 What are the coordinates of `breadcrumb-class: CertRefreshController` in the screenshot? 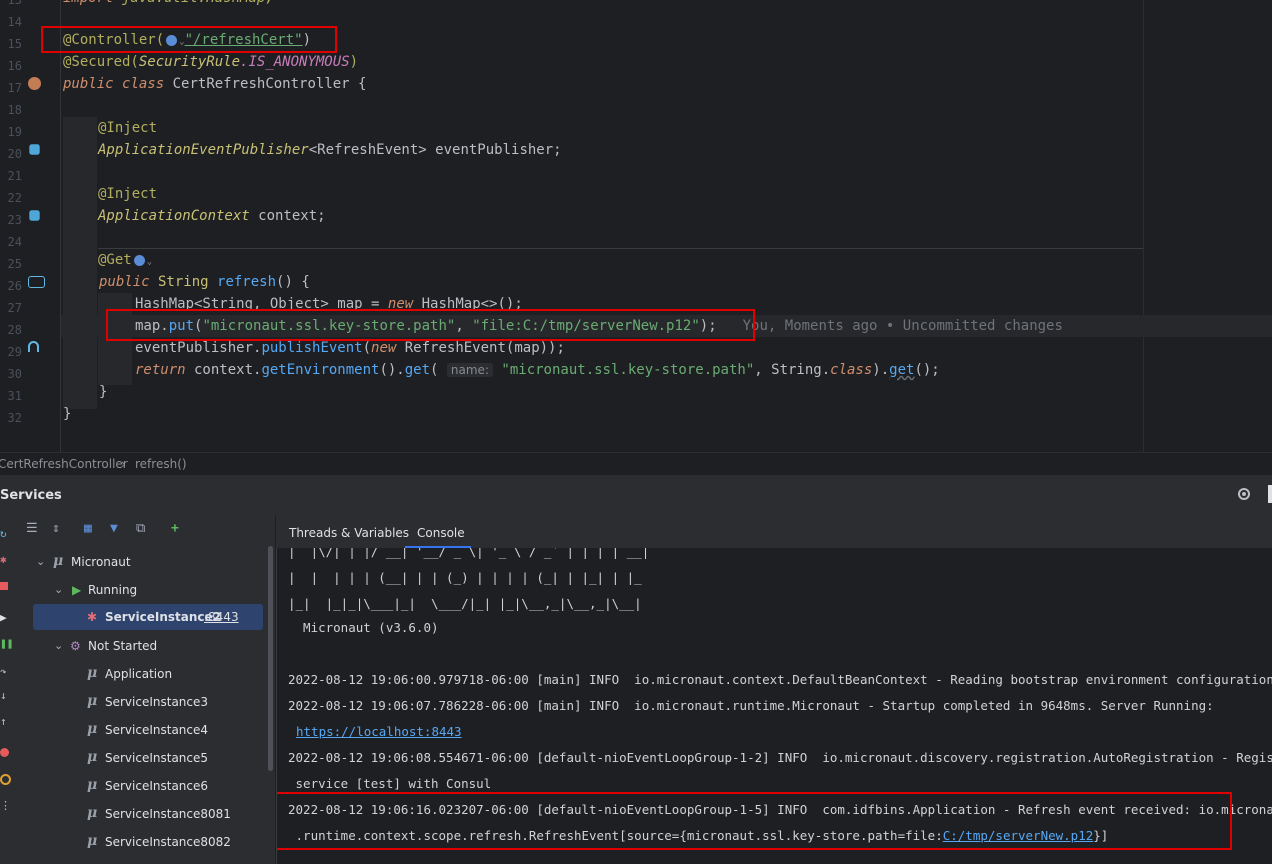 It's located at (64, 464).